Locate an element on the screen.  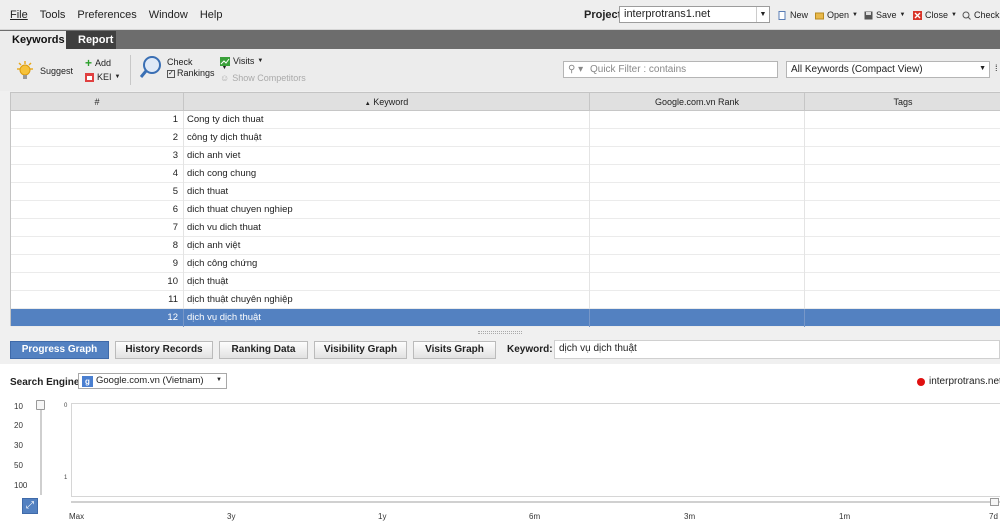
time-label-max: Max is located at coordinates (76, 516).